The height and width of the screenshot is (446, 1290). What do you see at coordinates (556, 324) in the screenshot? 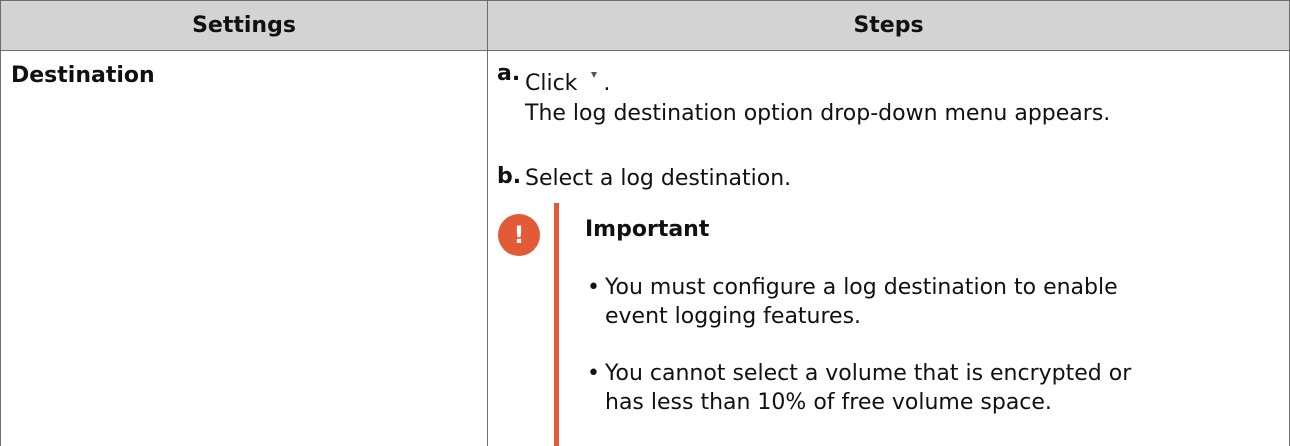
I see `important-accent-bar` at bounding box center [556, 324].